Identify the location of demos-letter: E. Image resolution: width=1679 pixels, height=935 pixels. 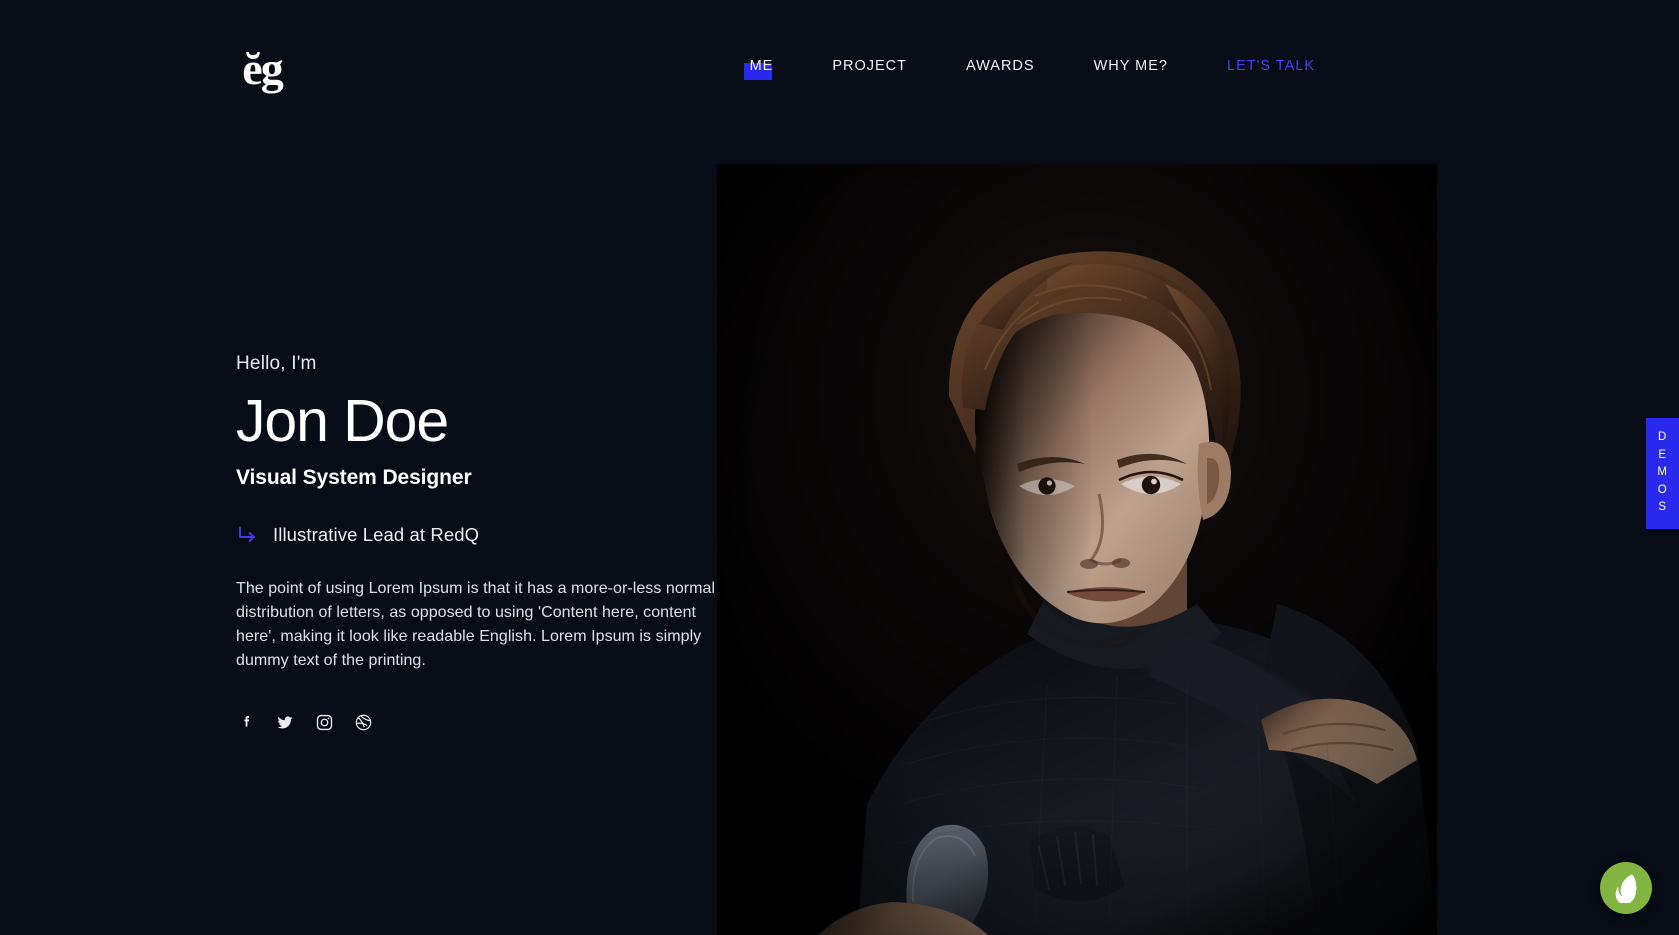
(1662, 454).